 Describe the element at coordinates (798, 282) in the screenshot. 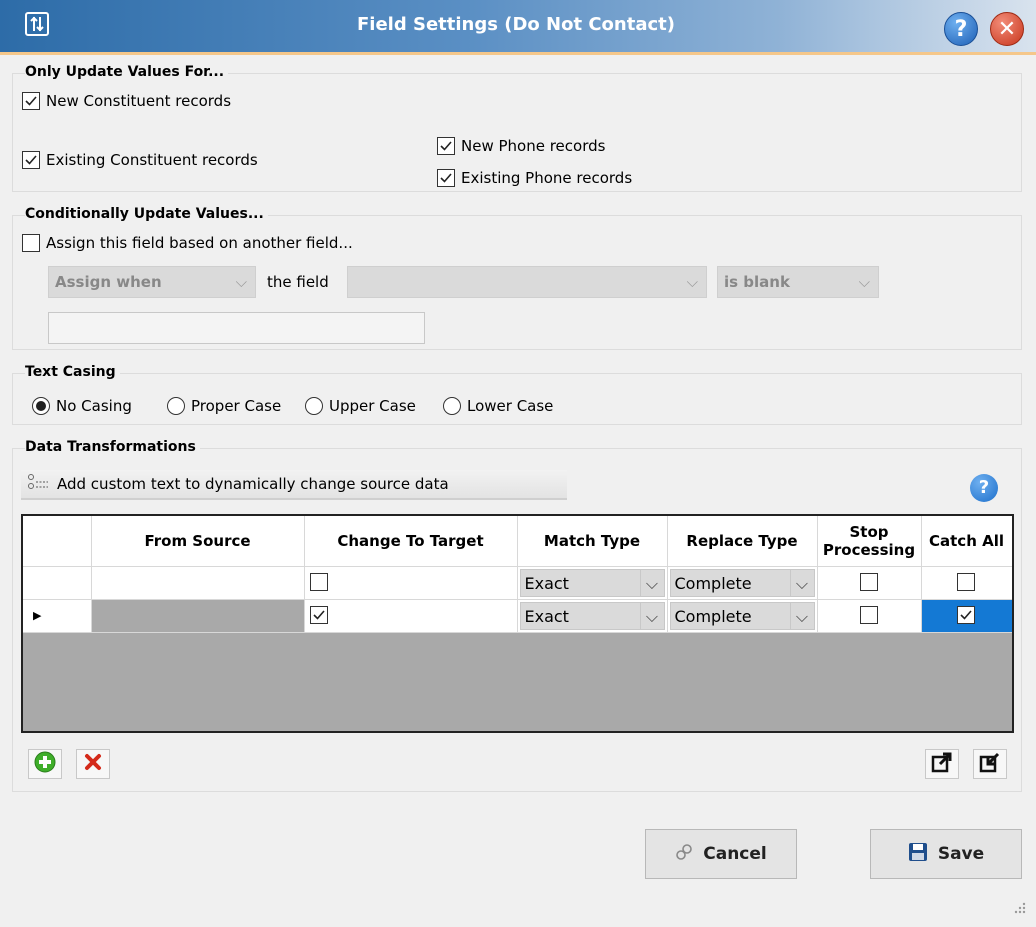

I see `condition-dropdown: is blank ⌵` at that location.